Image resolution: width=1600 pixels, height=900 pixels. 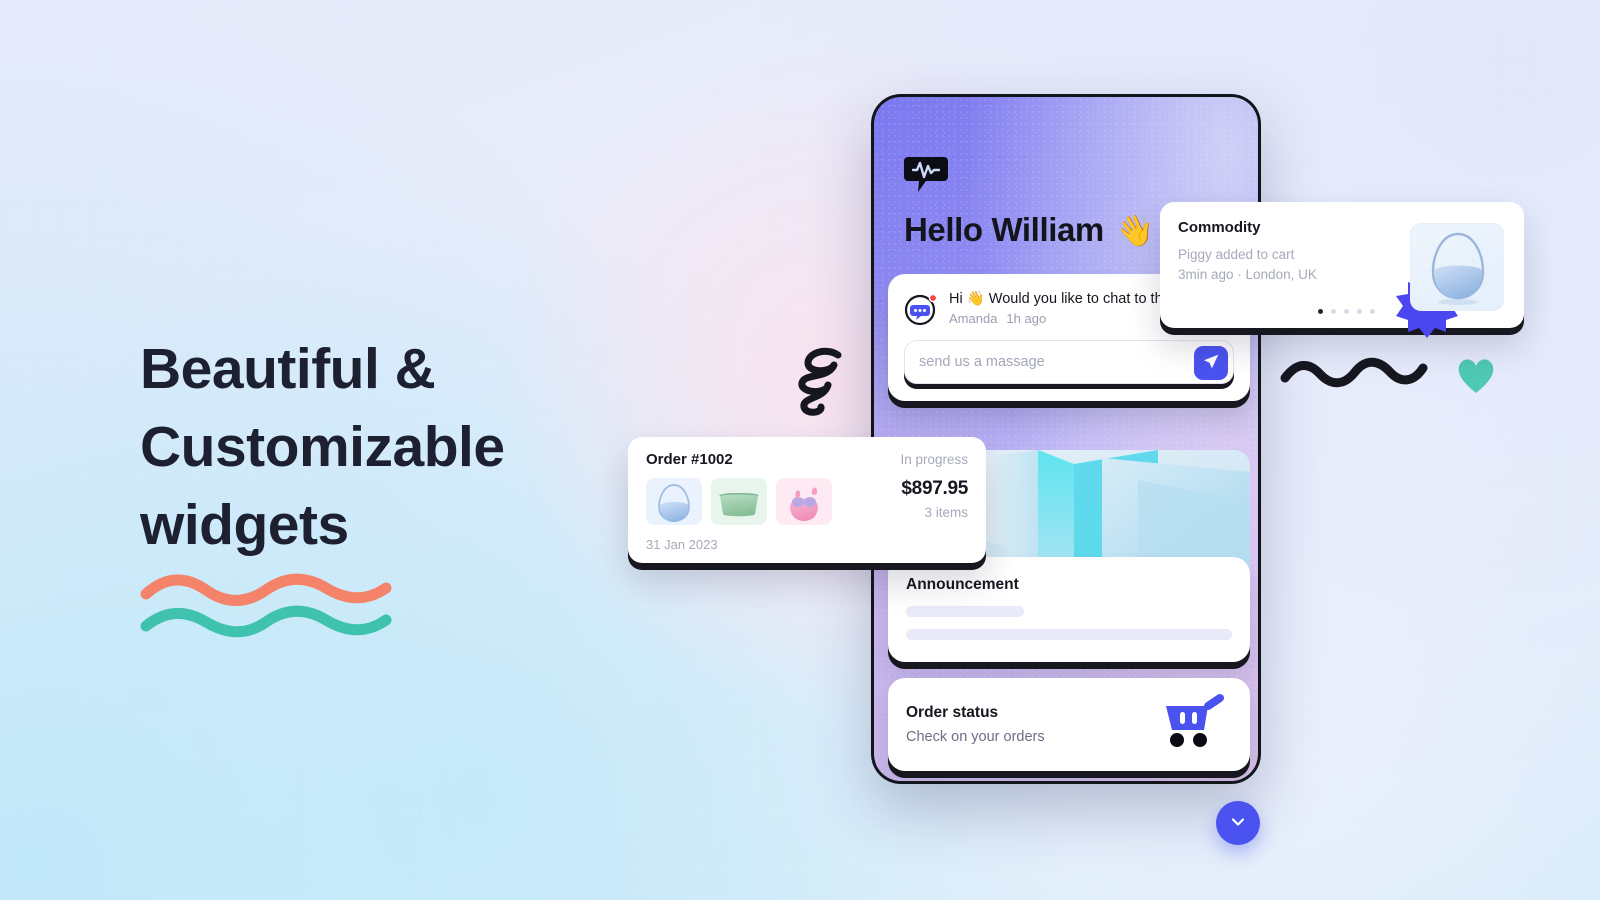 I want to click on headline-underline-decoration, so click(x=275, y=603).